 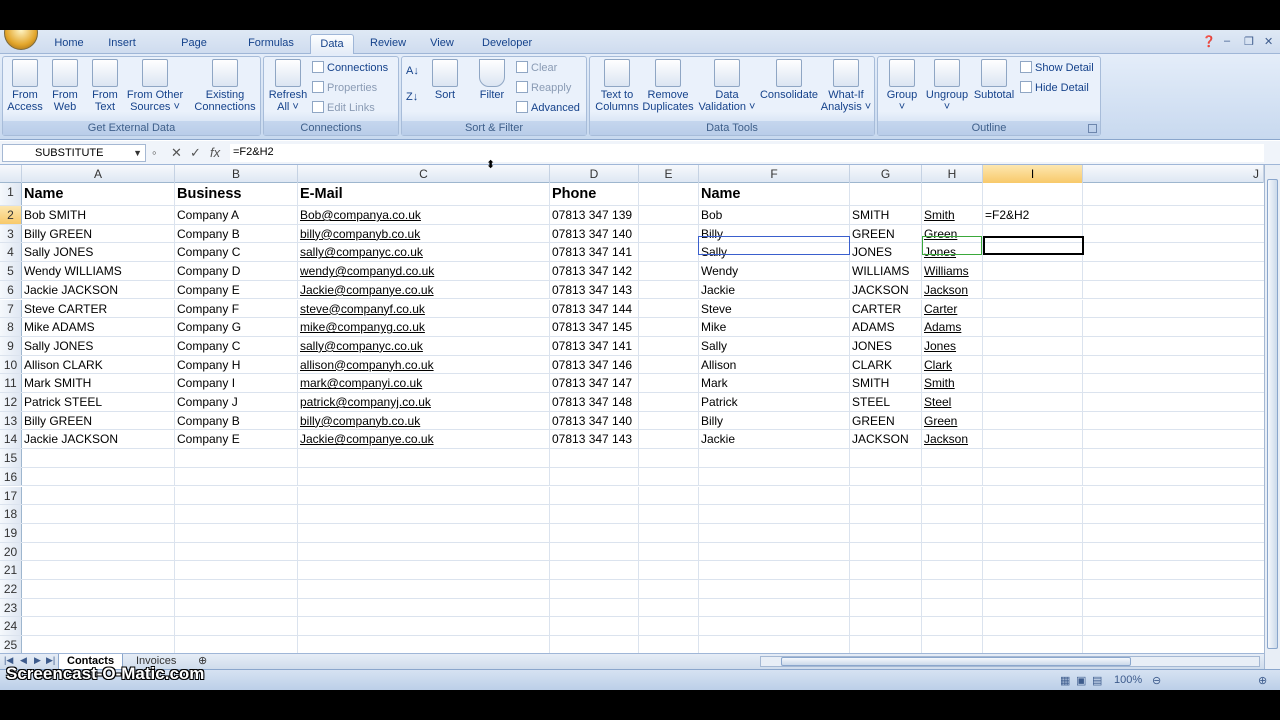 I want to click on zoom-out-icon: ⊖, so click(x=1156, y=680).